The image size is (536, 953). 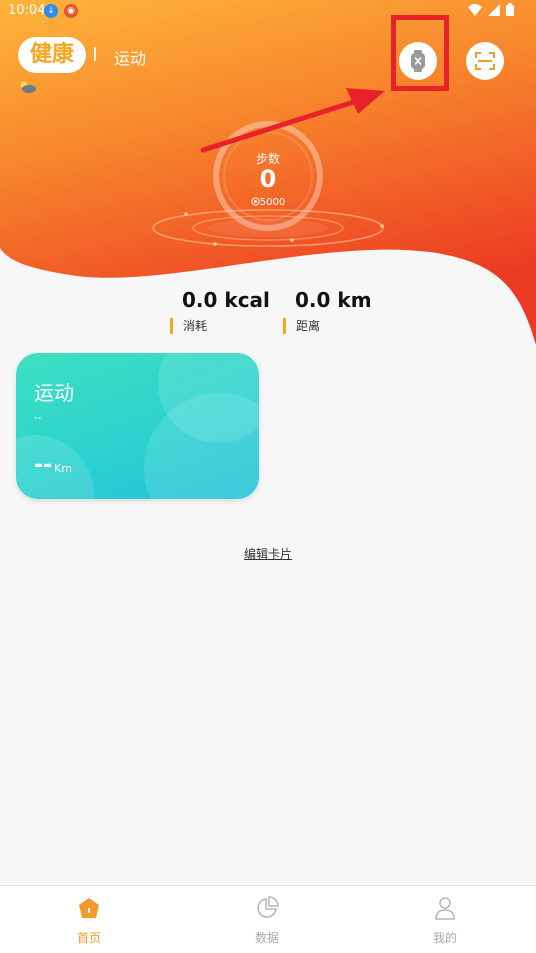 I want to click on nav-profile: 我的, so click(x=445, y=919).